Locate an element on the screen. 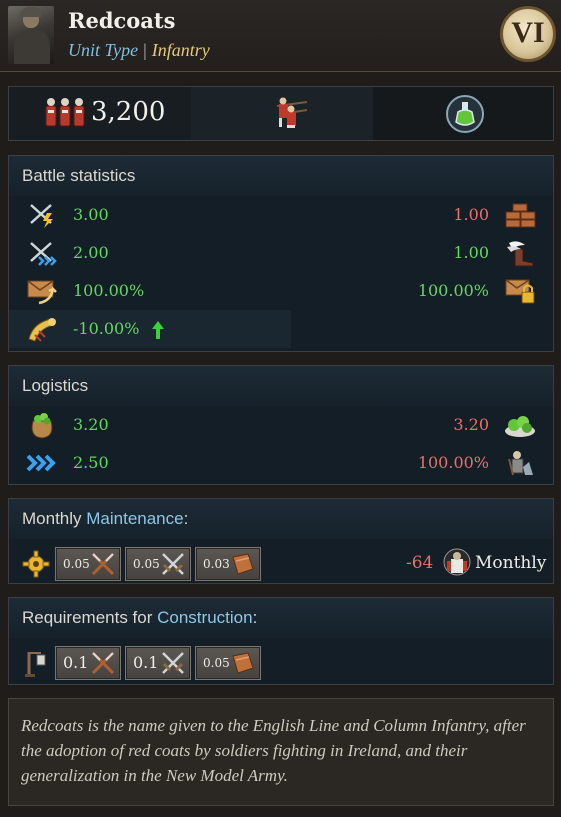  potion-icon is located at coordinates (465, 114).